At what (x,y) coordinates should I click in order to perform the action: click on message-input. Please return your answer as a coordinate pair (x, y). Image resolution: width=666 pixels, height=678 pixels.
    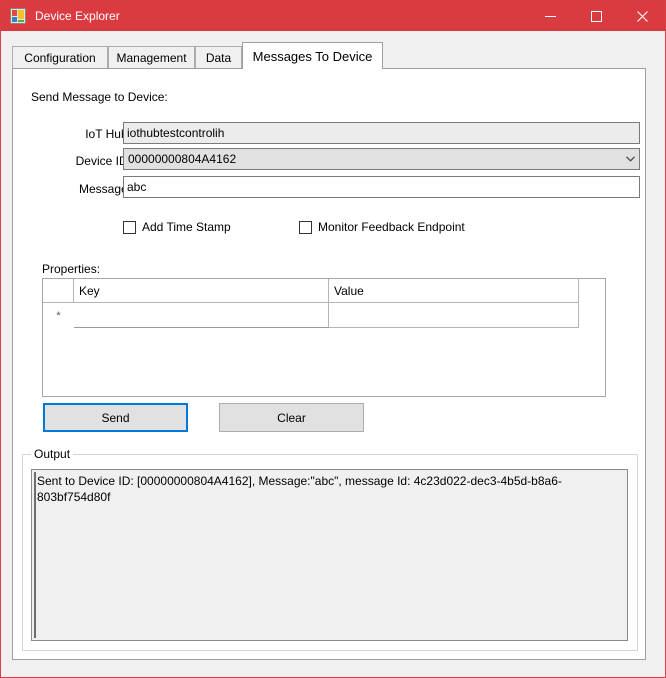
    Looking at the image, I should click on (381, 187).